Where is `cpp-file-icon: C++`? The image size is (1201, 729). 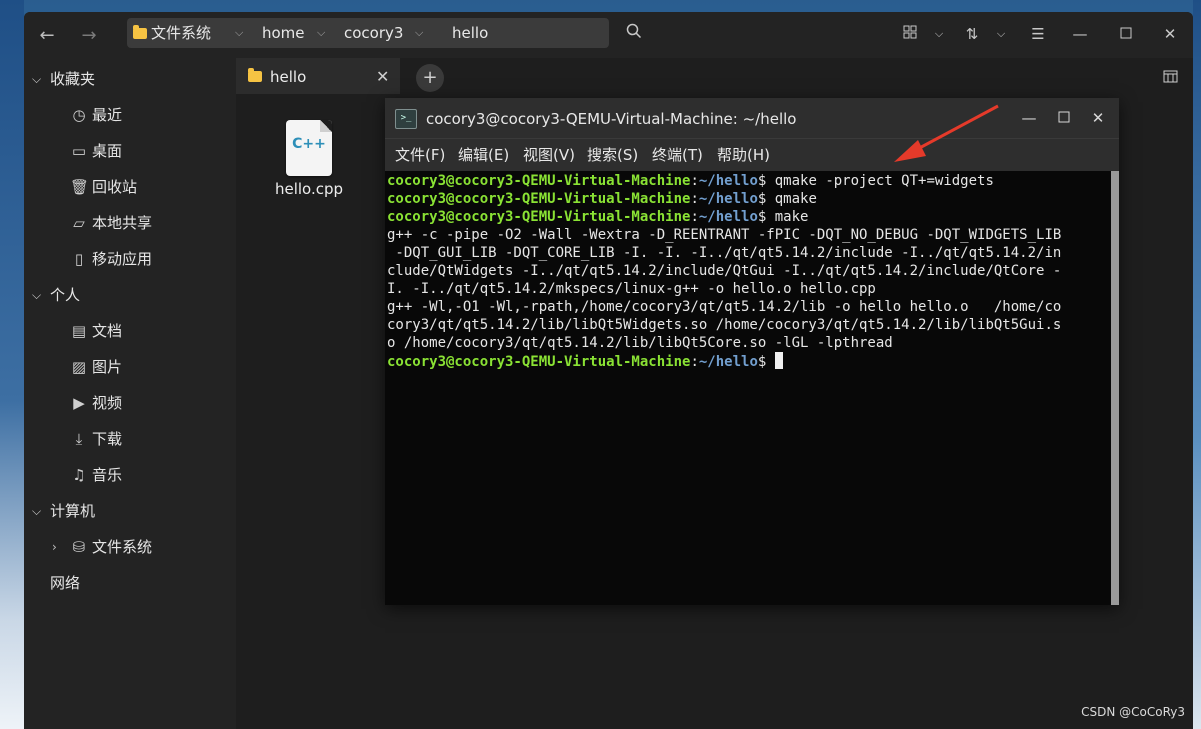 cpp-file-icon: C++ is located at coordinates (309, 148).